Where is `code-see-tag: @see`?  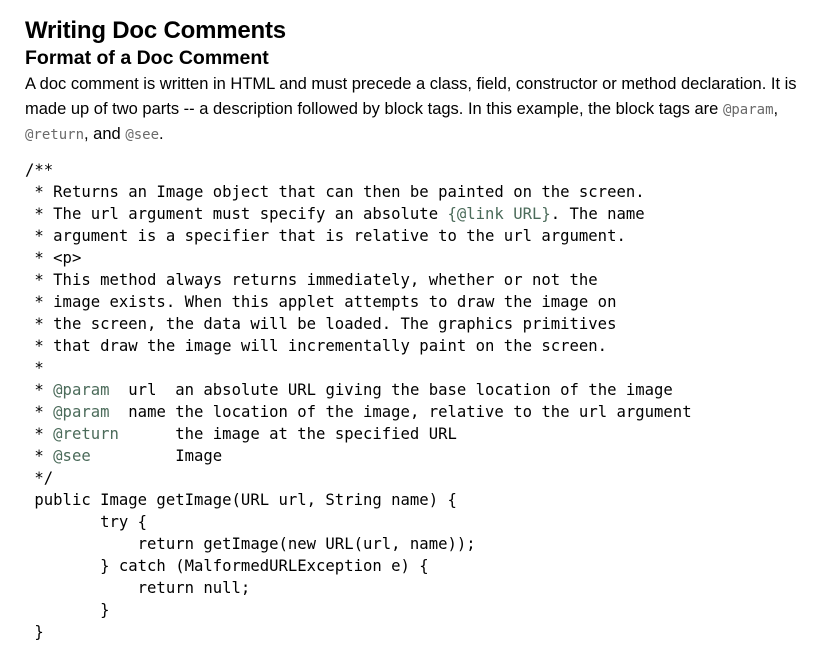
code-see-tag: @see is located at coordinates (72, 456).